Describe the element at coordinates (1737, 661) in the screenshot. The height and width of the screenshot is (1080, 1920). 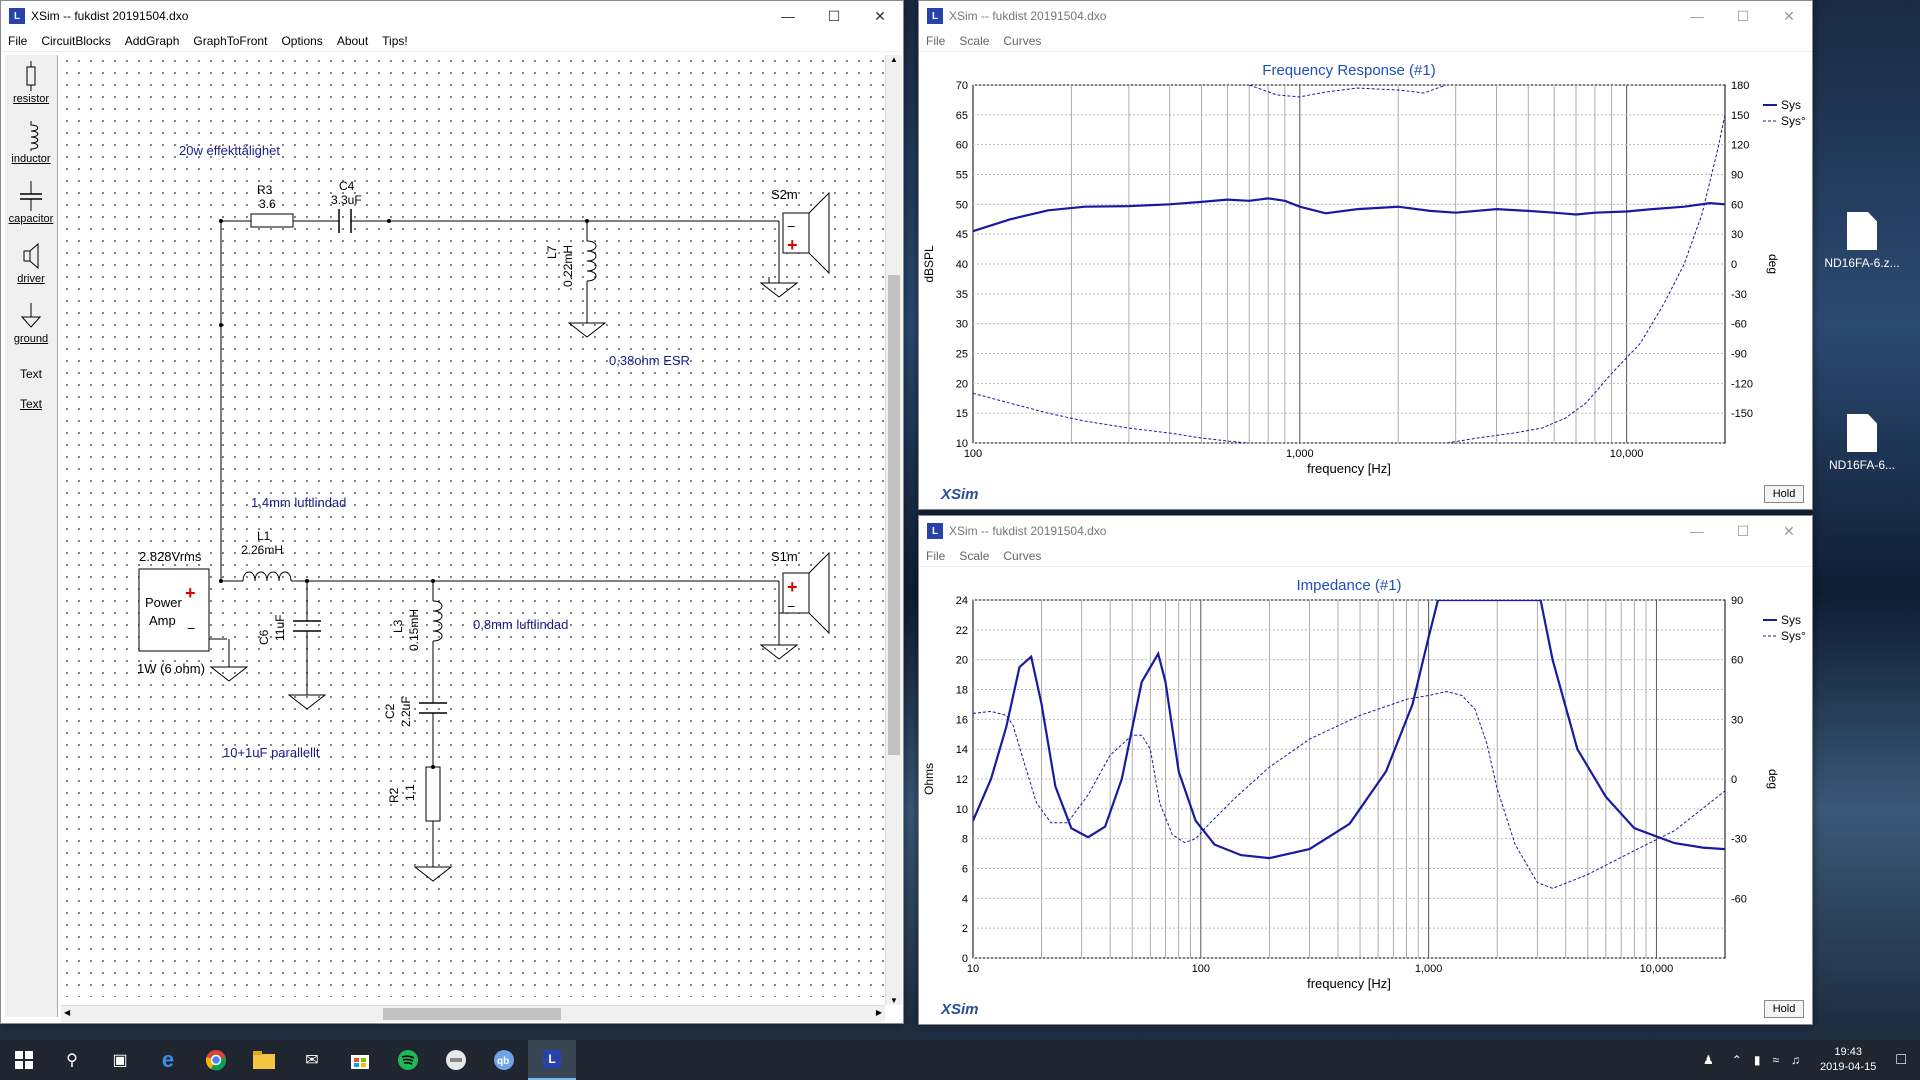
I see `y2-tick-label: 60` at that location.